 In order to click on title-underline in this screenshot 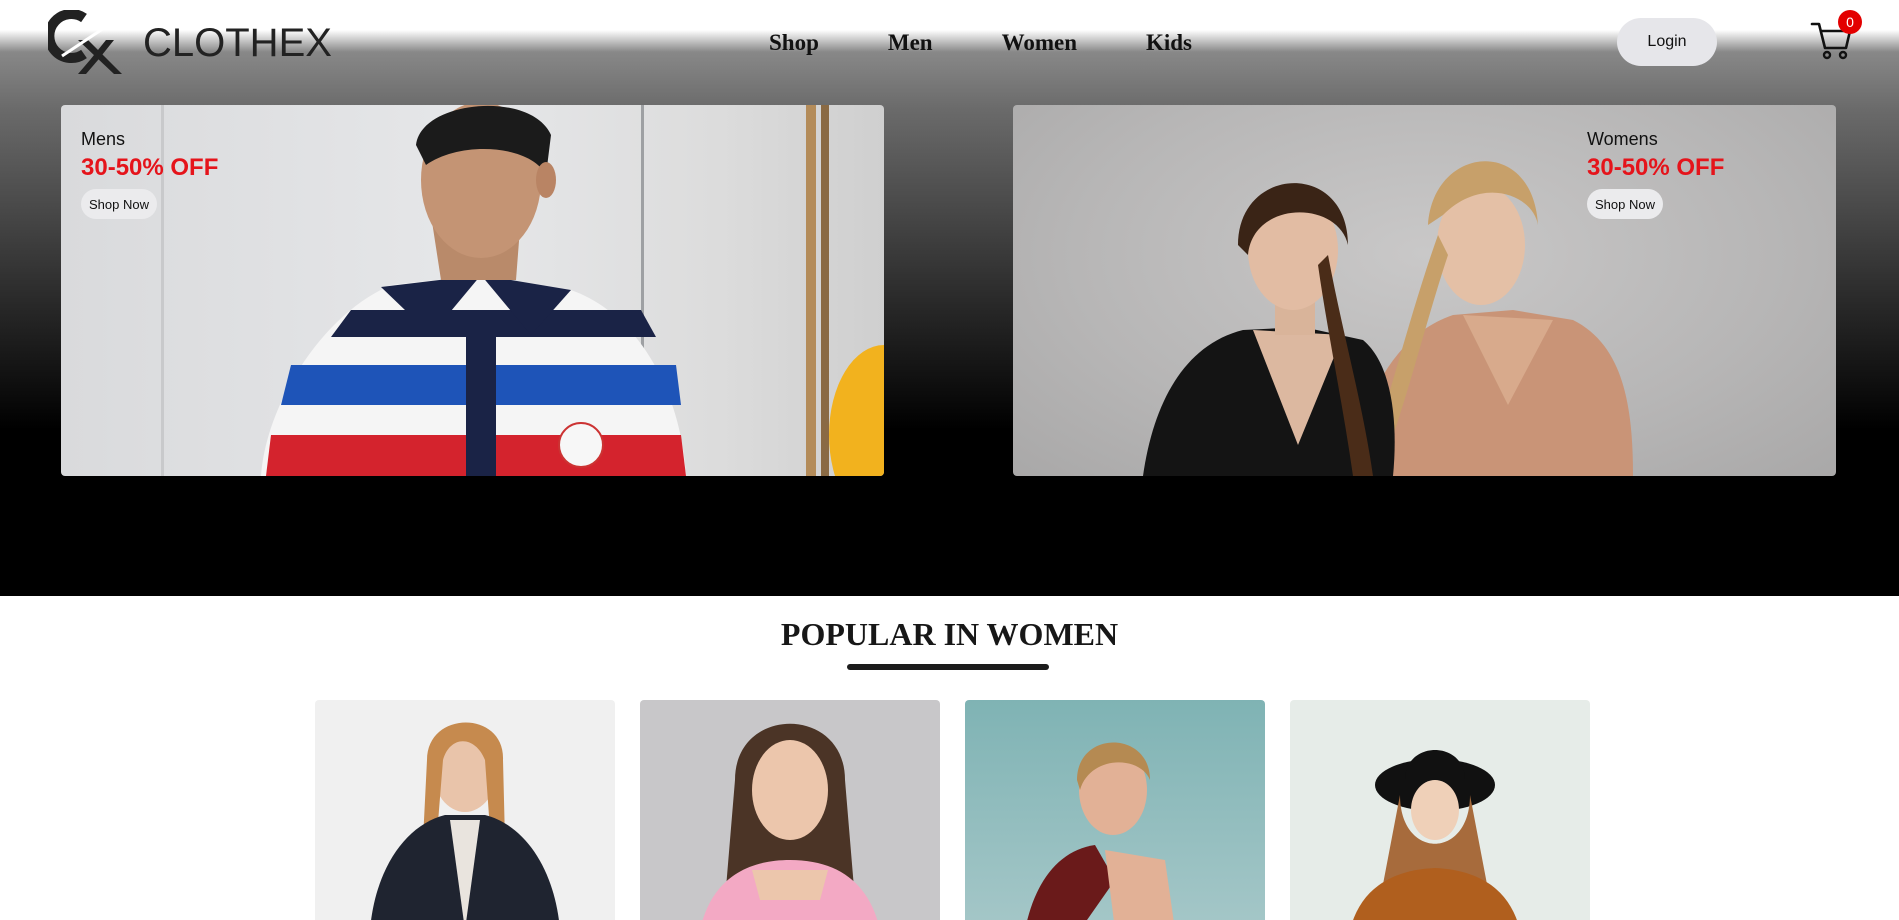, I will do `click(948, 667)`.